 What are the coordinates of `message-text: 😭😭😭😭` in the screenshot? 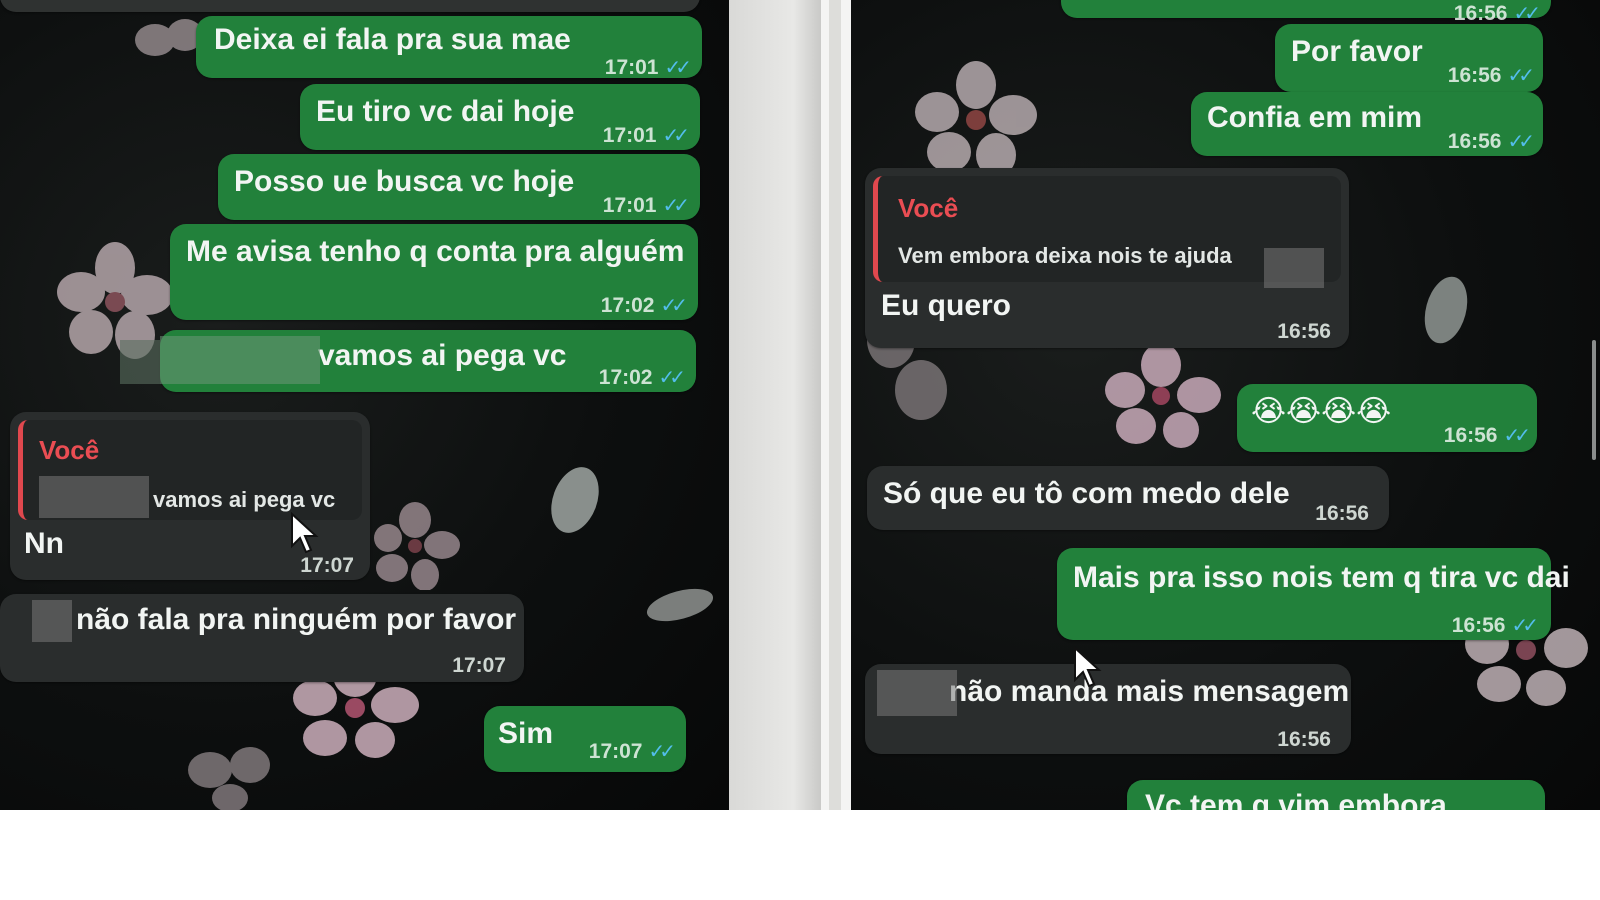 It's located at (1321, 411).